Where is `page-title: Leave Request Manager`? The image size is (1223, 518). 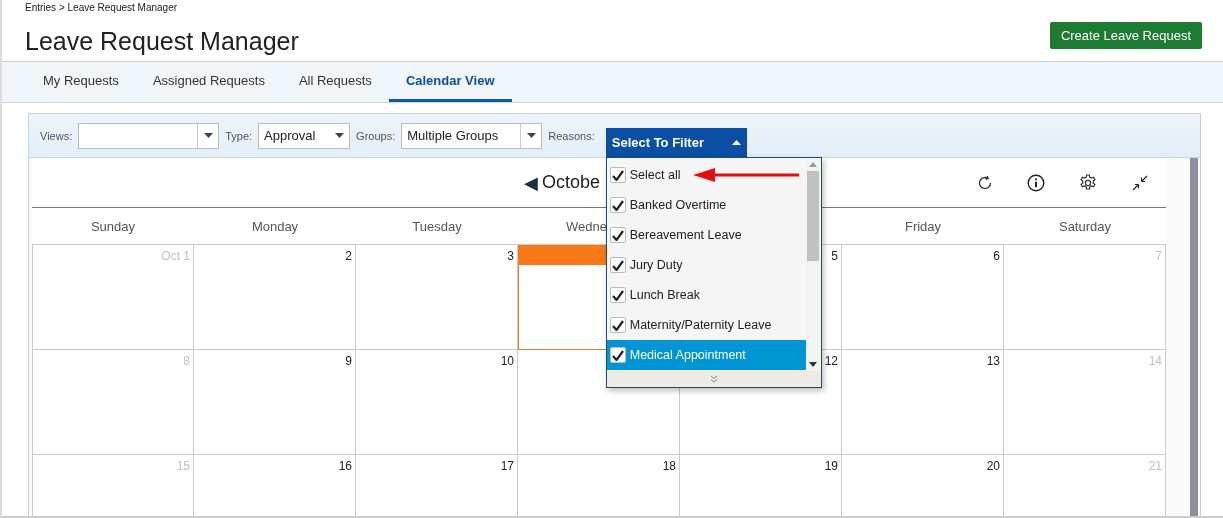 page-title: Leave Request Manager is located at coordinates (162, 41).